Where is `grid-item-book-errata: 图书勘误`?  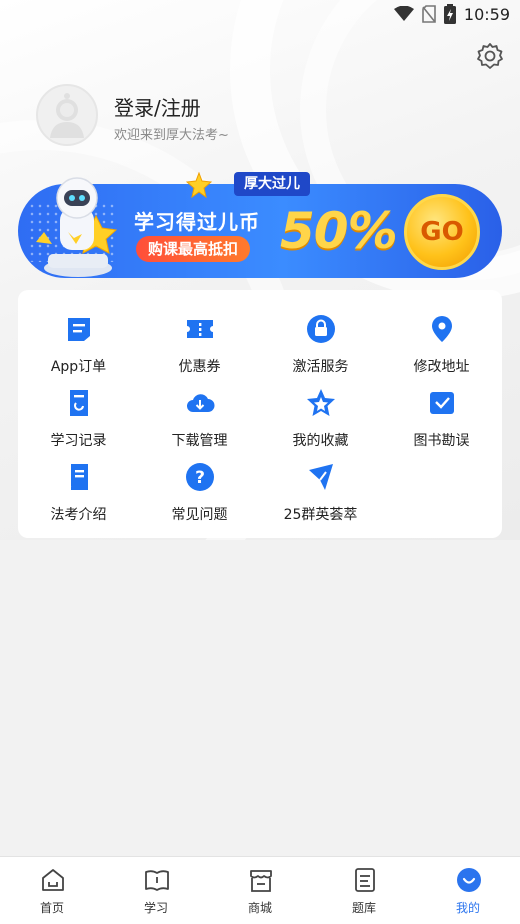
grid-item-book-errata: 图书勘误 is located at coordinates (441, 413).